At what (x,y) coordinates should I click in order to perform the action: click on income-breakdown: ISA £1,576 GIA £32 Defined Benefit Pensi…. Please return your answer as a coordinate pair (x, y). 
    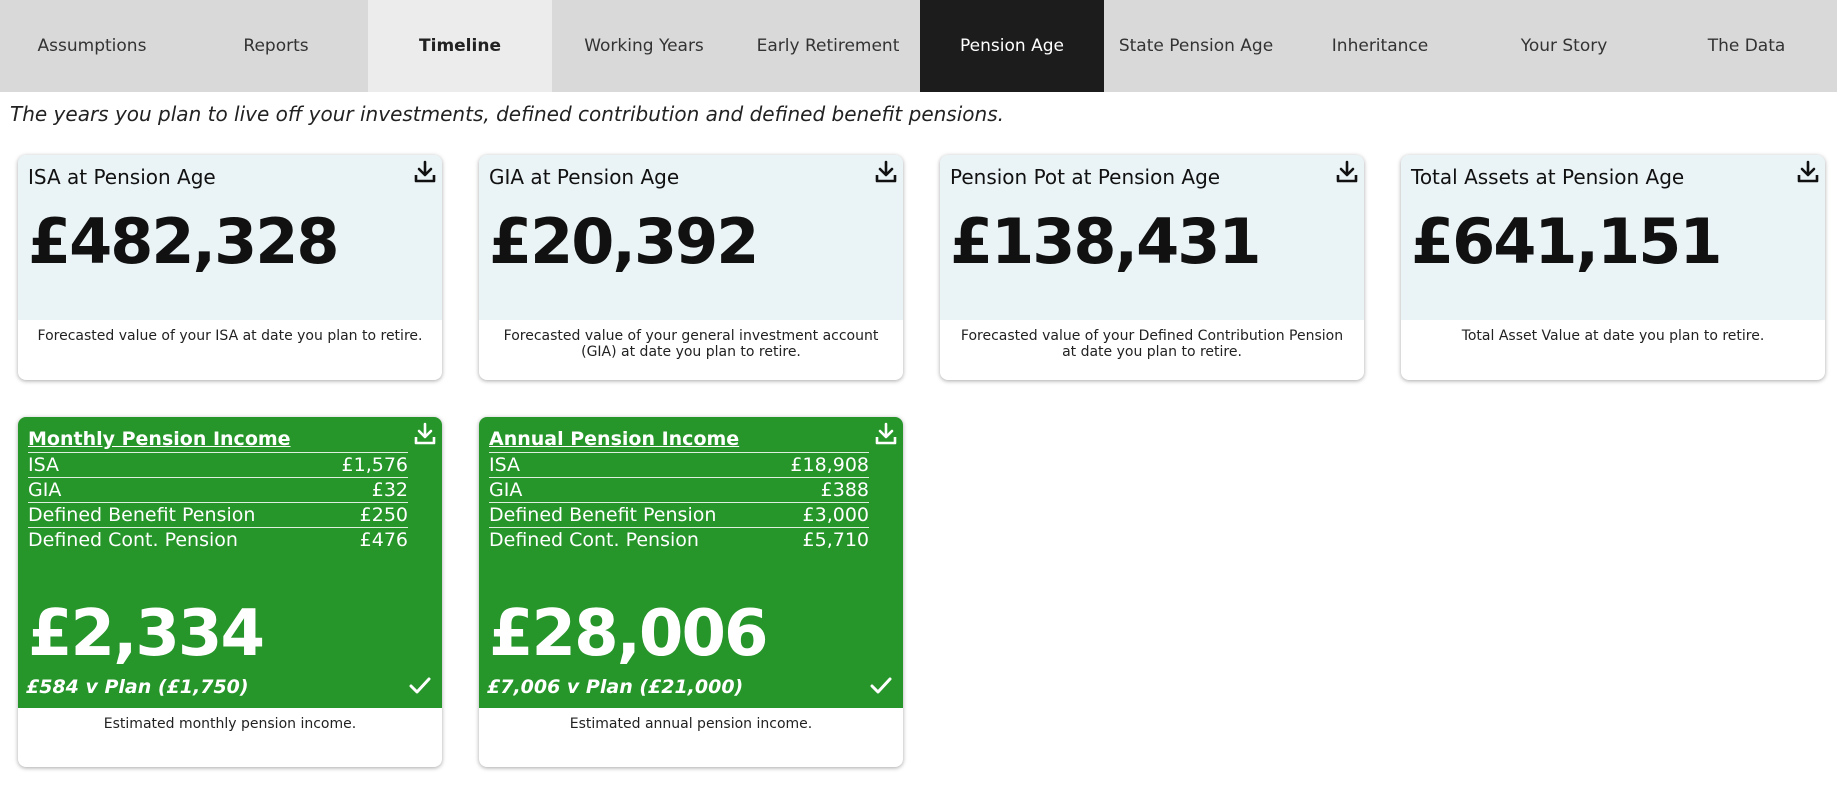
    Looking at the image, I should click on (218, 502).